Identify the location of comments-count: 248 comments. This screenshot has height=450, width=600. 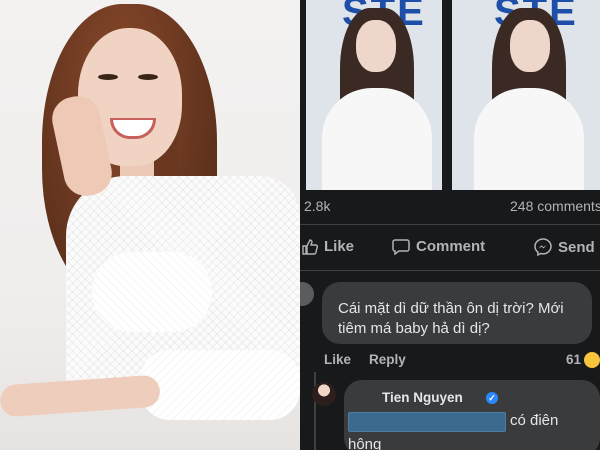
(555, 206).